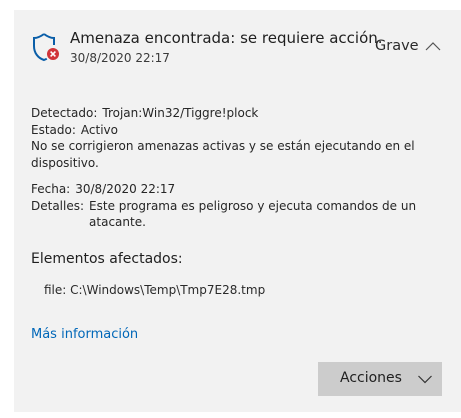 The image size is (461, 418). Describe the element at coordinates (125, 189) in the screenshot. I see `date-value: 30/8/2020 22:17` at that location.